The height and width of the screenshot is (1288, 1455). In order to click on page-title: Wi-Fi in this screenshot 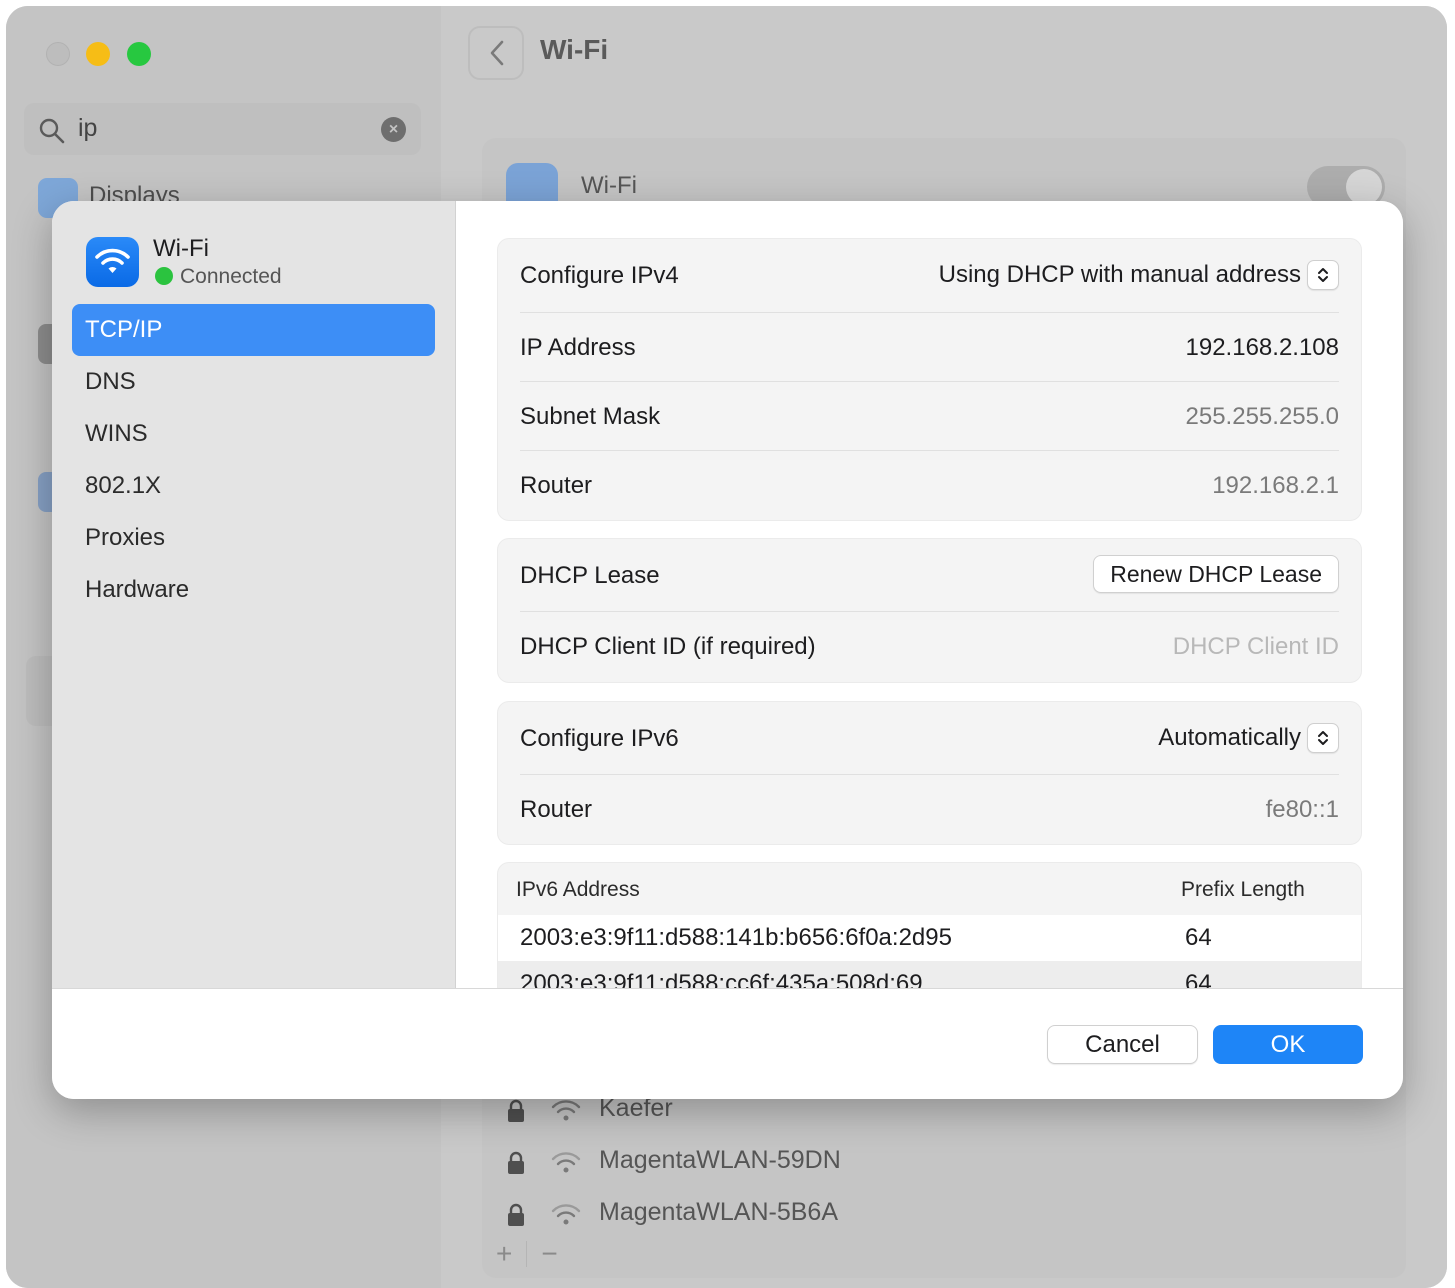, I will do `click(574, 49)`.